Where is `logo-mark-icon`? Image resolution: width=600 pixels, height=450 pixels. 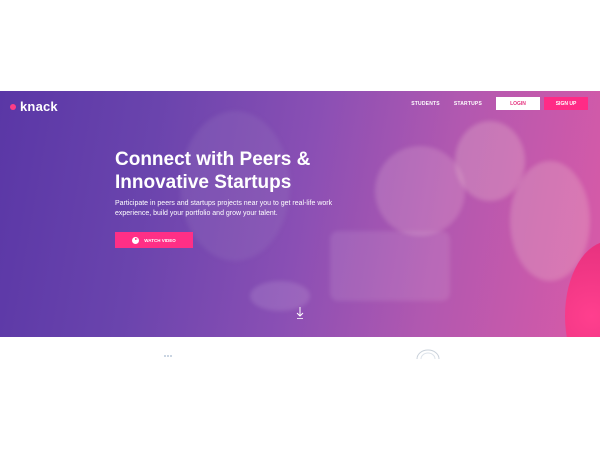 logo-mark-icon is located at coordinates (13, 106).